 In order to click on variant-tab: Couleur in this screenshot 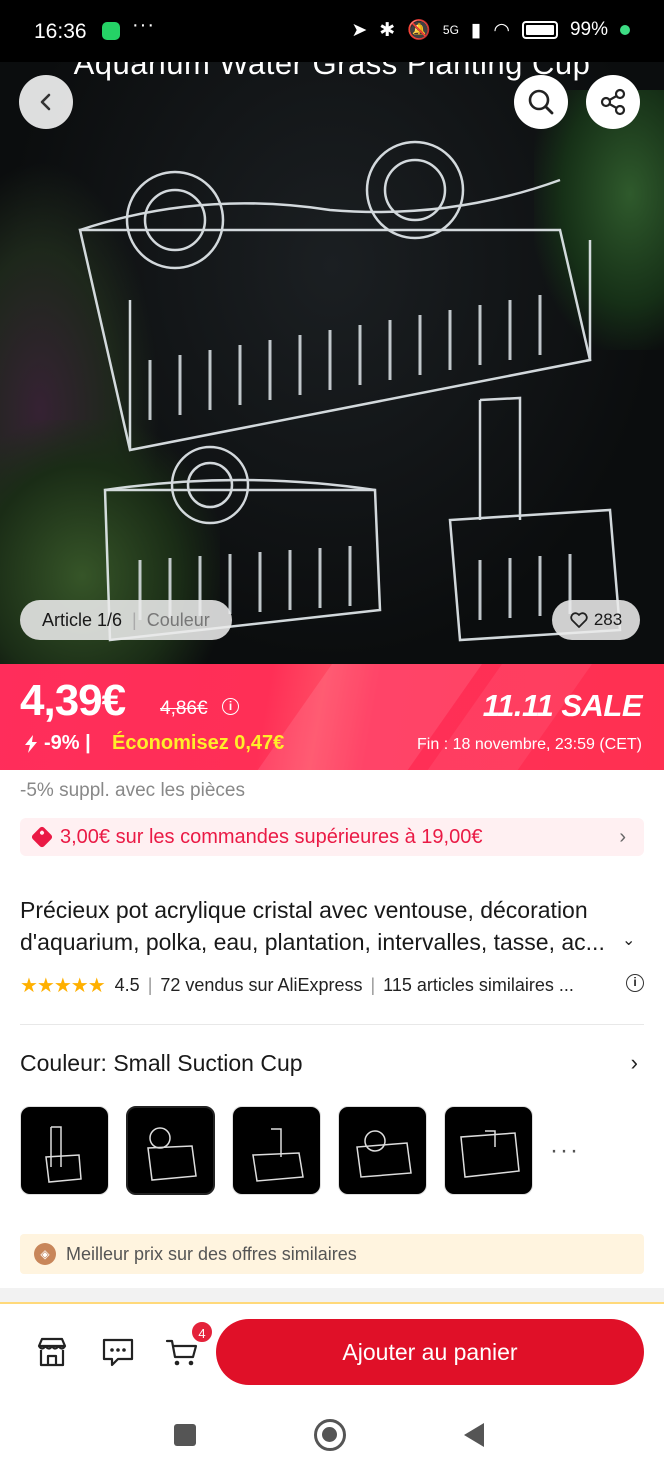, I will do `click(178, 620)`.